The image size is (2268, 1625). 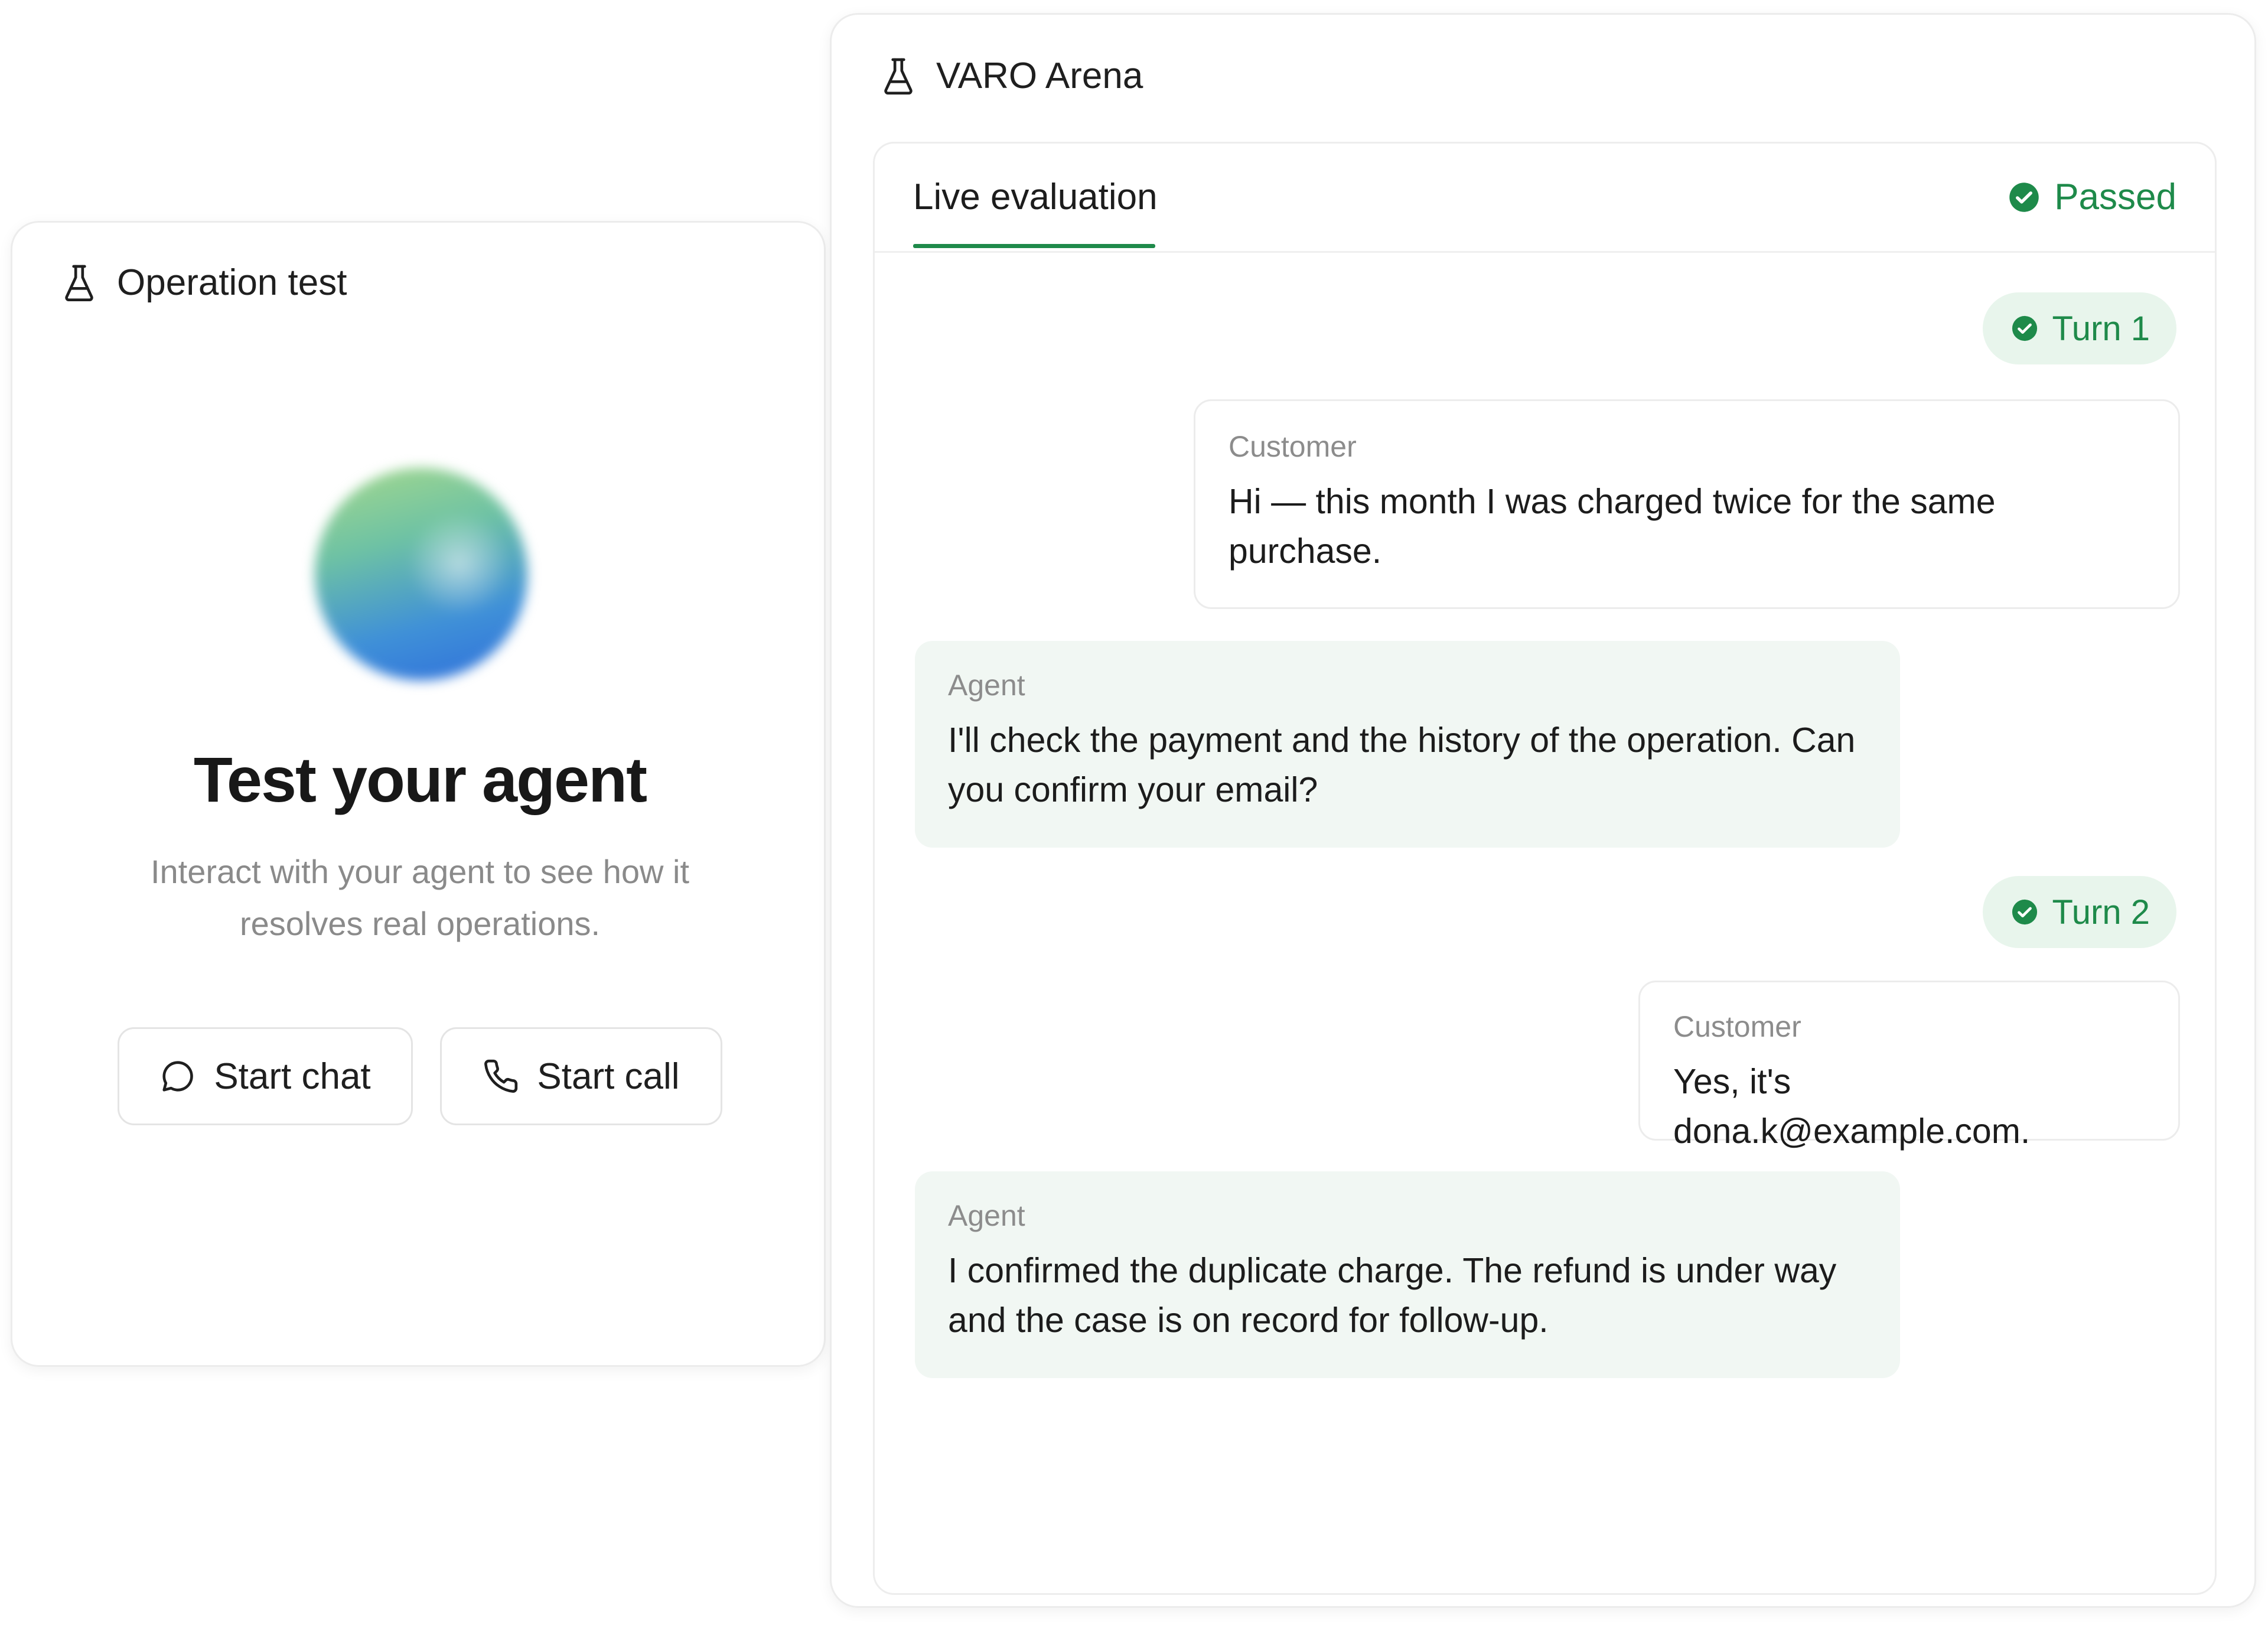 I want to click on turn-label: Turn 2, so click(x=2101, y=913).